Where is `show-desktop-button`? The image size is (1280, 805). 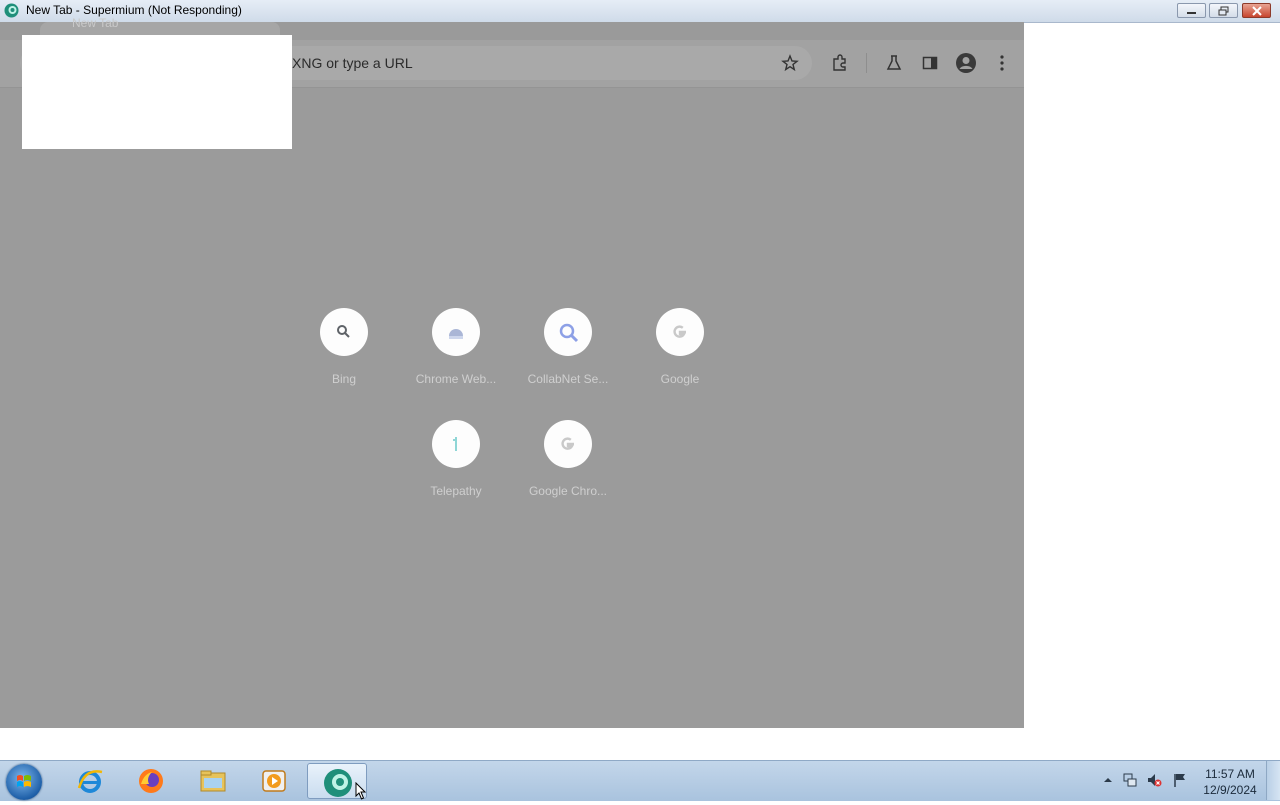 show-desktop-button is located at coordinates (1273, 780).